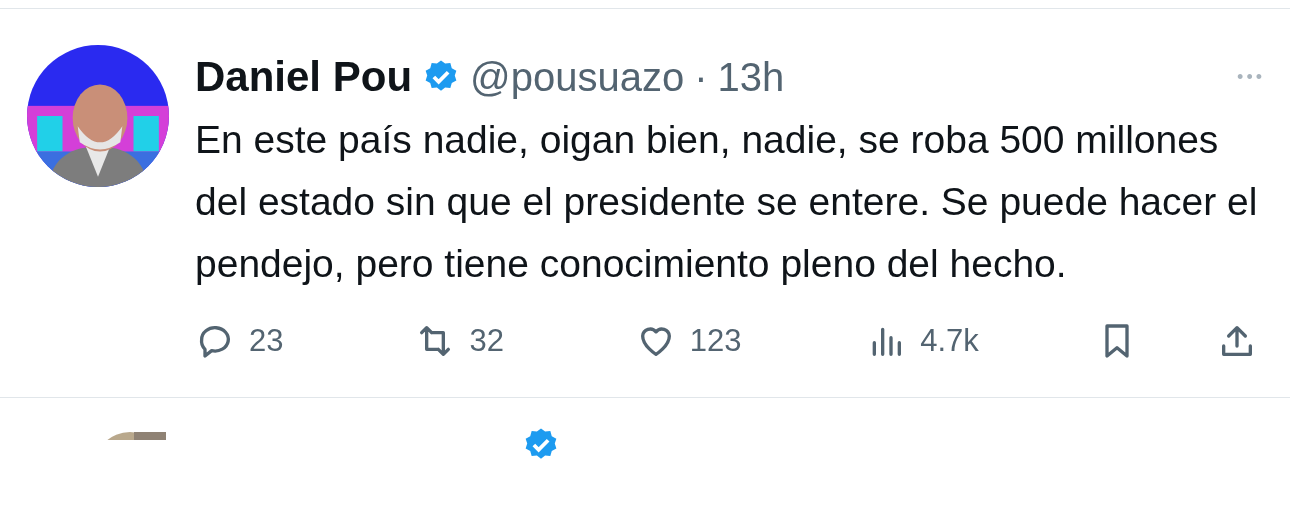  Describe the element at coordinates (710, 341) in the screenshot. I see `like-button: 123` at that location.